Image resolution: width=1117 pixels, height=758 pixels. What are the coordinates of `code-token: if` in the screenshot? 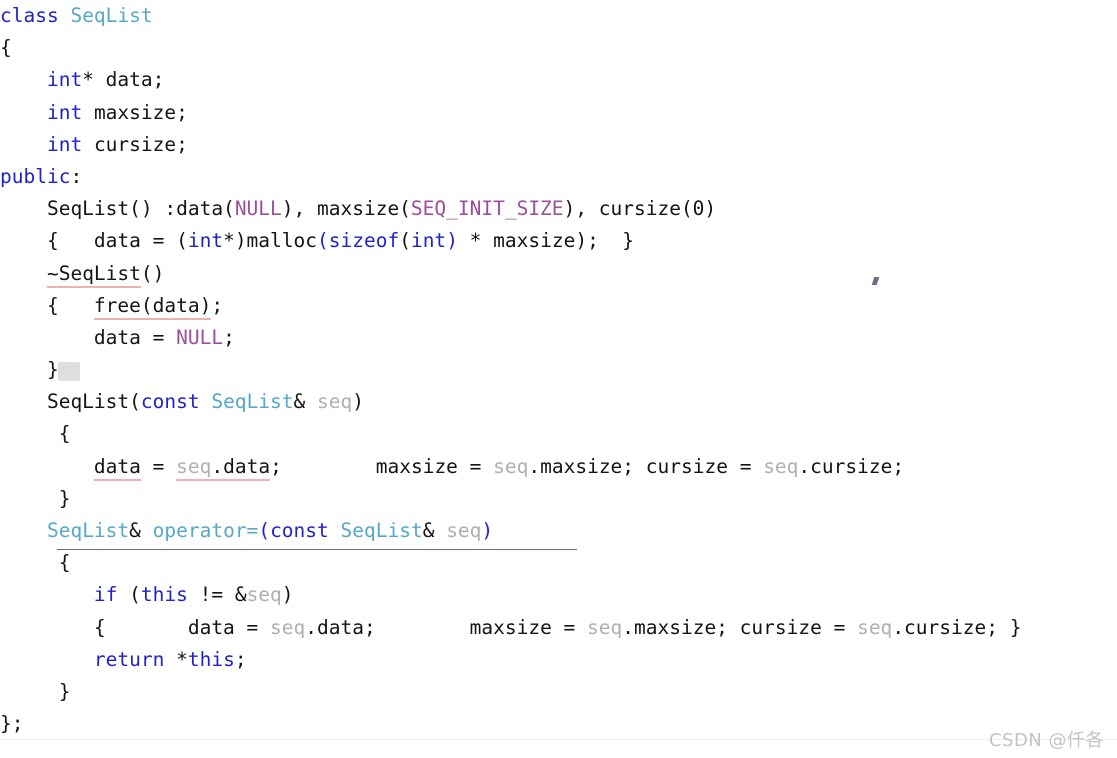 It's located at (105, 595).